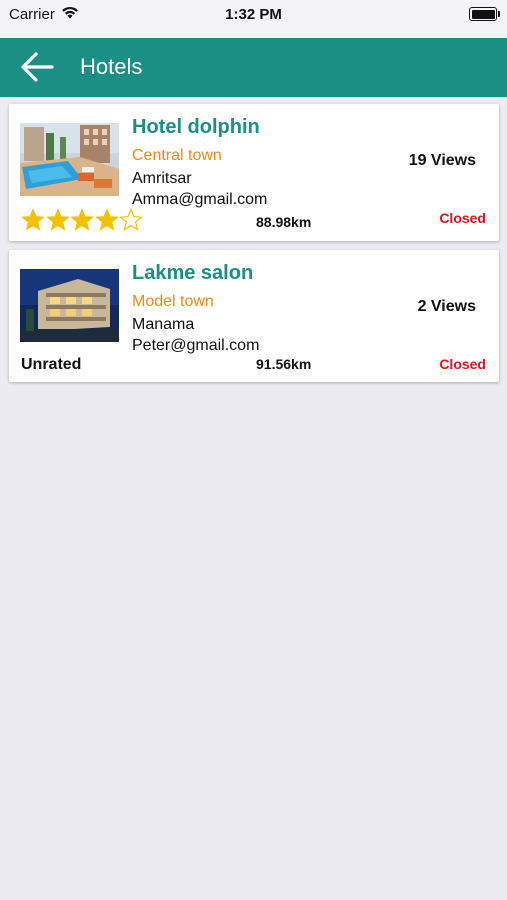 The image size is (507, 900). What do you see at coordinates (177, 155) in the screenshot?
I see `hotel-town: Central town` at bounding box center [177, 155].